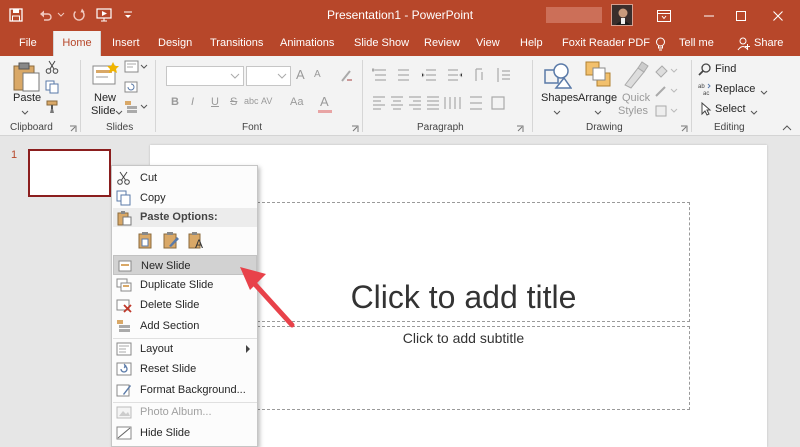 The height and width of the screenshot is (447, 800). Describe the element at coordinates (26, 77) in the screenshot. I see `paste-icon` at that location.